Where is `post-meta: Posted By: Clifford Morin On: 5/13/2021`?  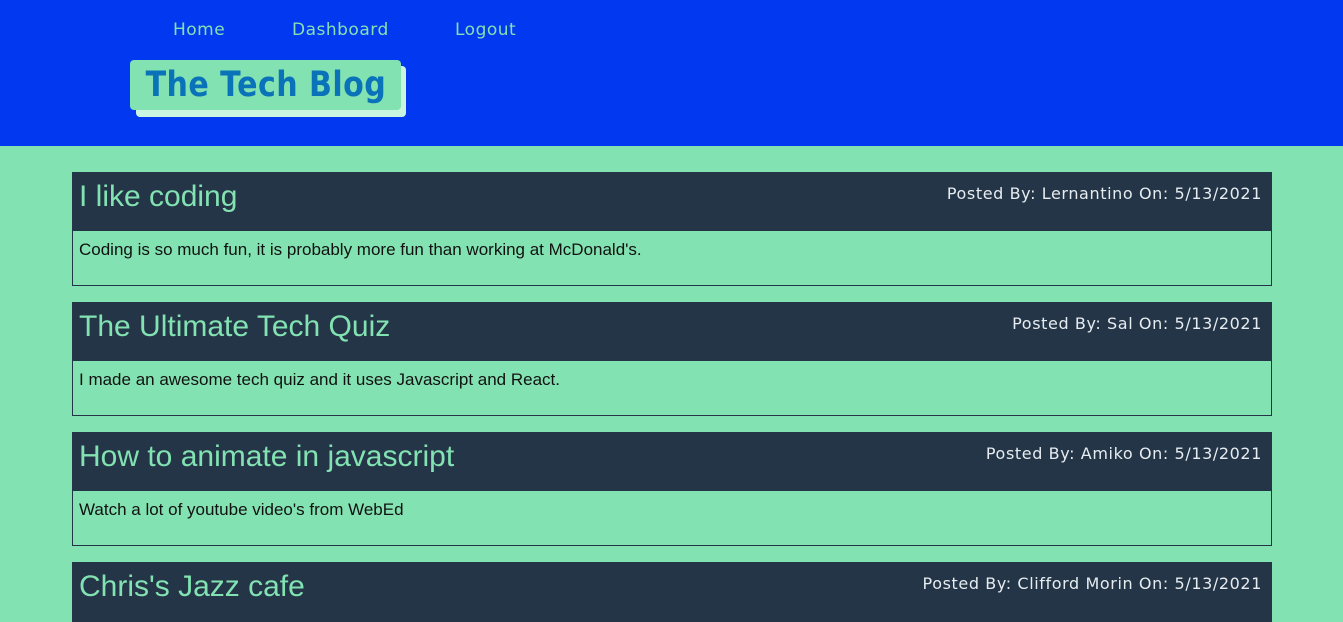
post-meta: Posted By: Clifford Morin On: 5/13/2021 is located at coordinates (1092, 583).